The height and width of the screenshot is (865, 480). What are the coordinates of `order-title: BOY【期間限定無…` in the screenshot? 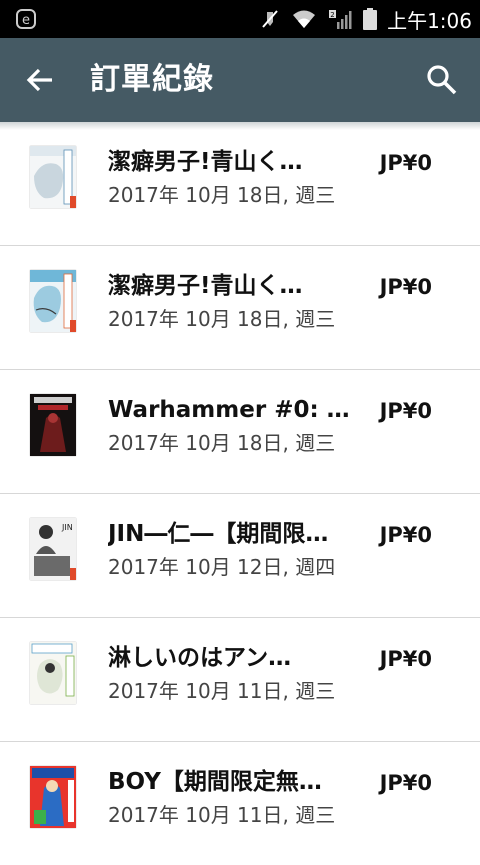 It's located at (215, 782).